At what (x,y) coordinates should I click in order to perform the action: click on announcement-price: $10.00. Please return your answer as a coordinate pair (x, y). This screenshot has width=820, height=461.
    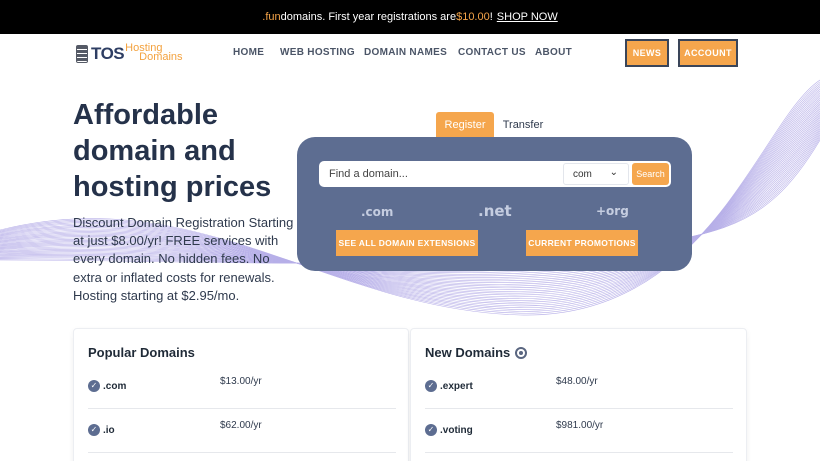
    Looking at the image, I should click on (473, 17).